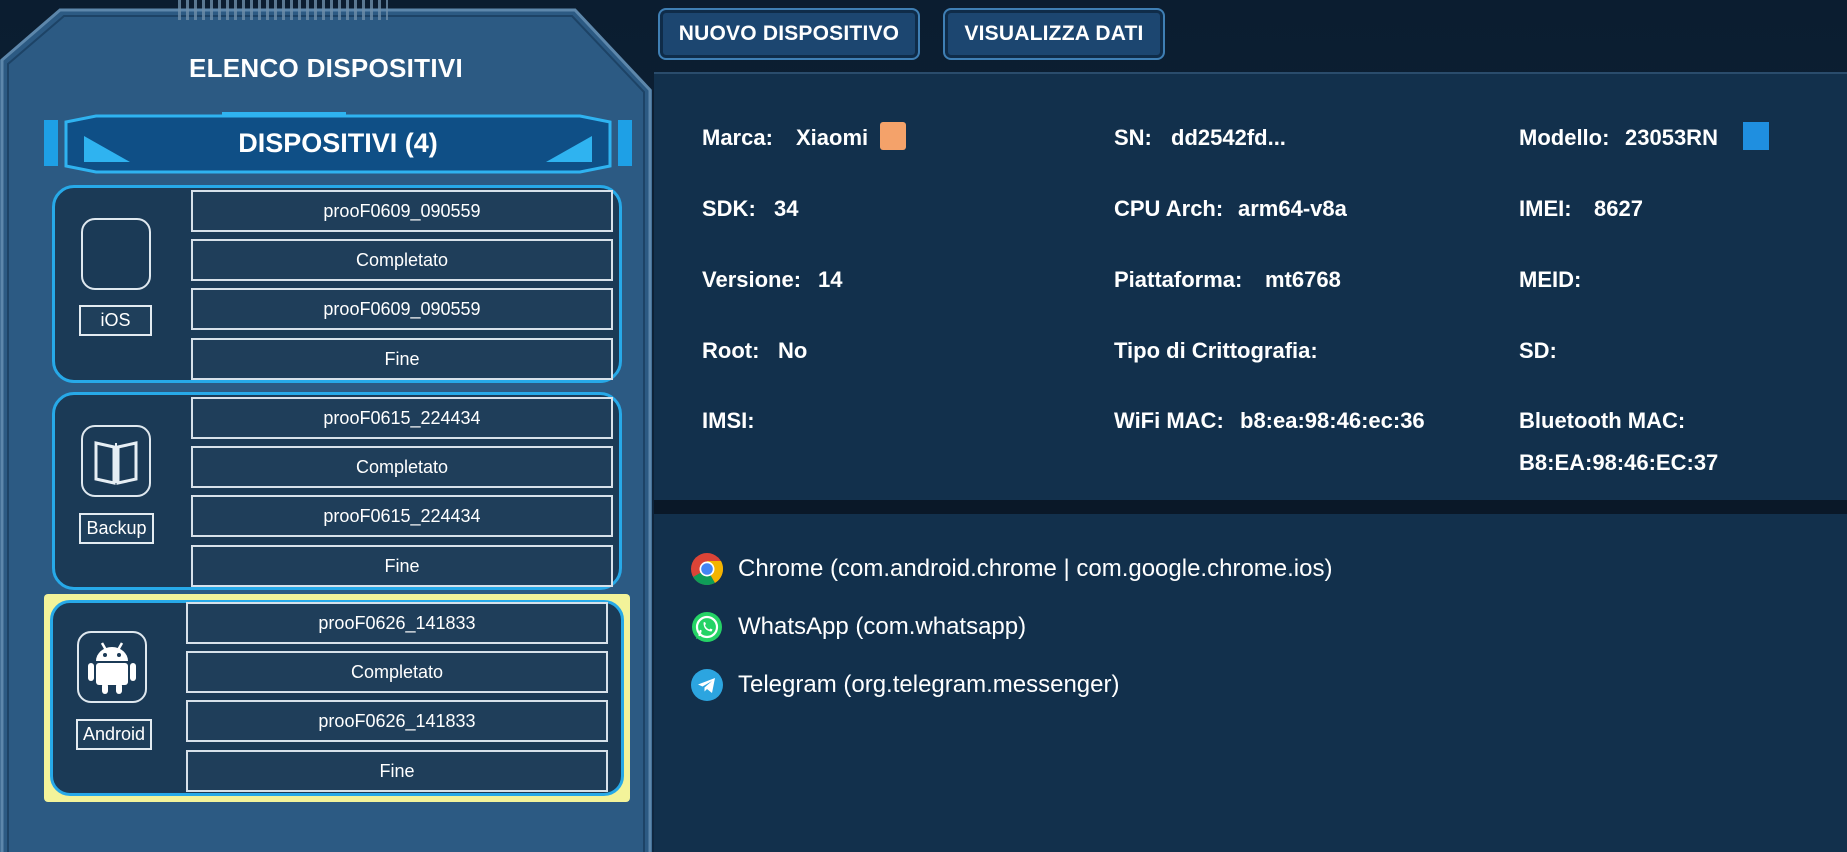  I want to click on view-data-button: VISUALIZZA DATI, so click(1054, 34).